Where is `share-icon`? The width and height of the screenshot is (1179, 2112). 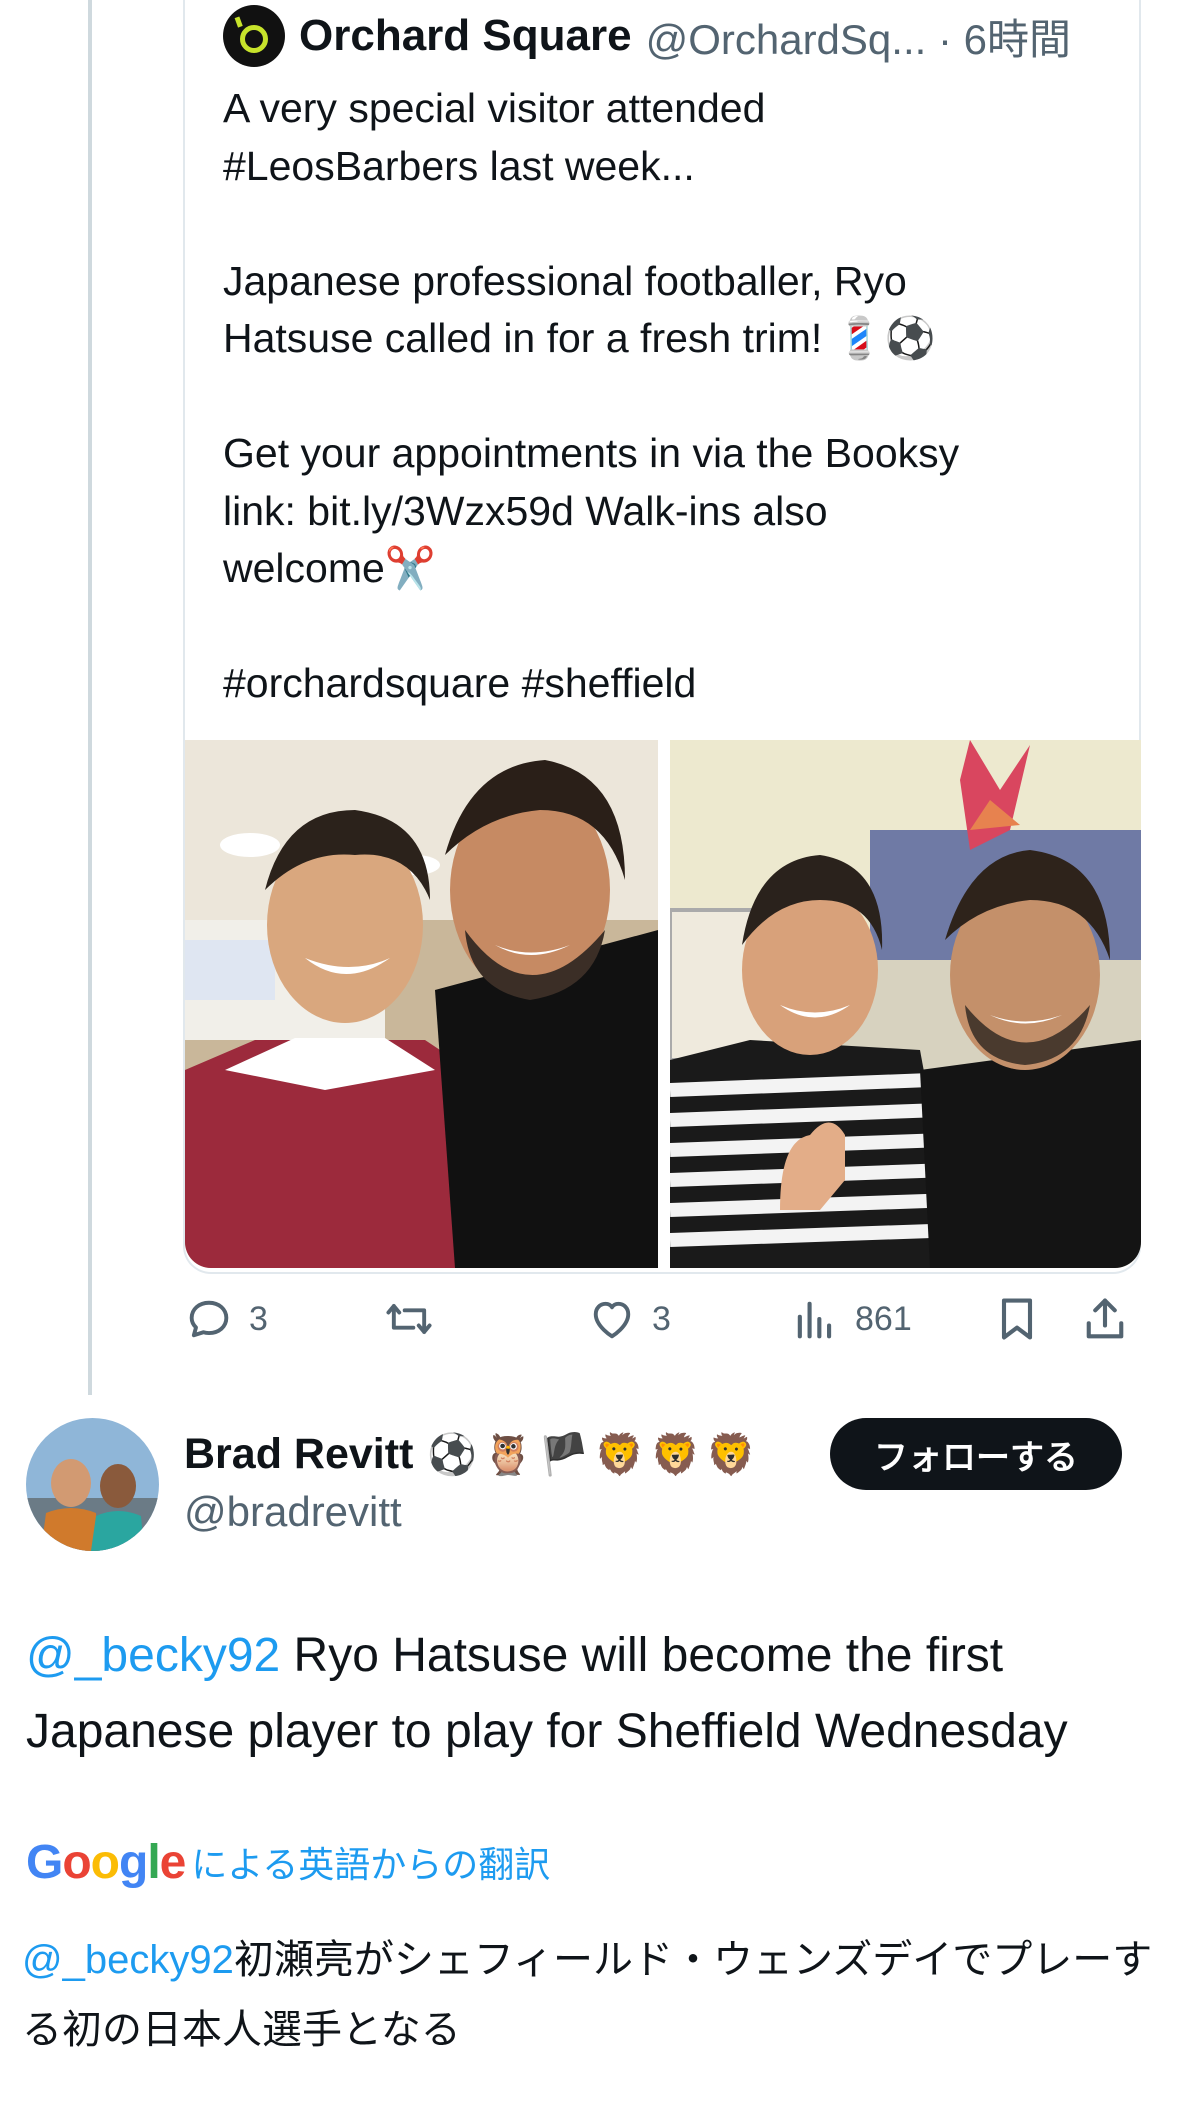 share-icon is located at coordinates (1105, 1318).